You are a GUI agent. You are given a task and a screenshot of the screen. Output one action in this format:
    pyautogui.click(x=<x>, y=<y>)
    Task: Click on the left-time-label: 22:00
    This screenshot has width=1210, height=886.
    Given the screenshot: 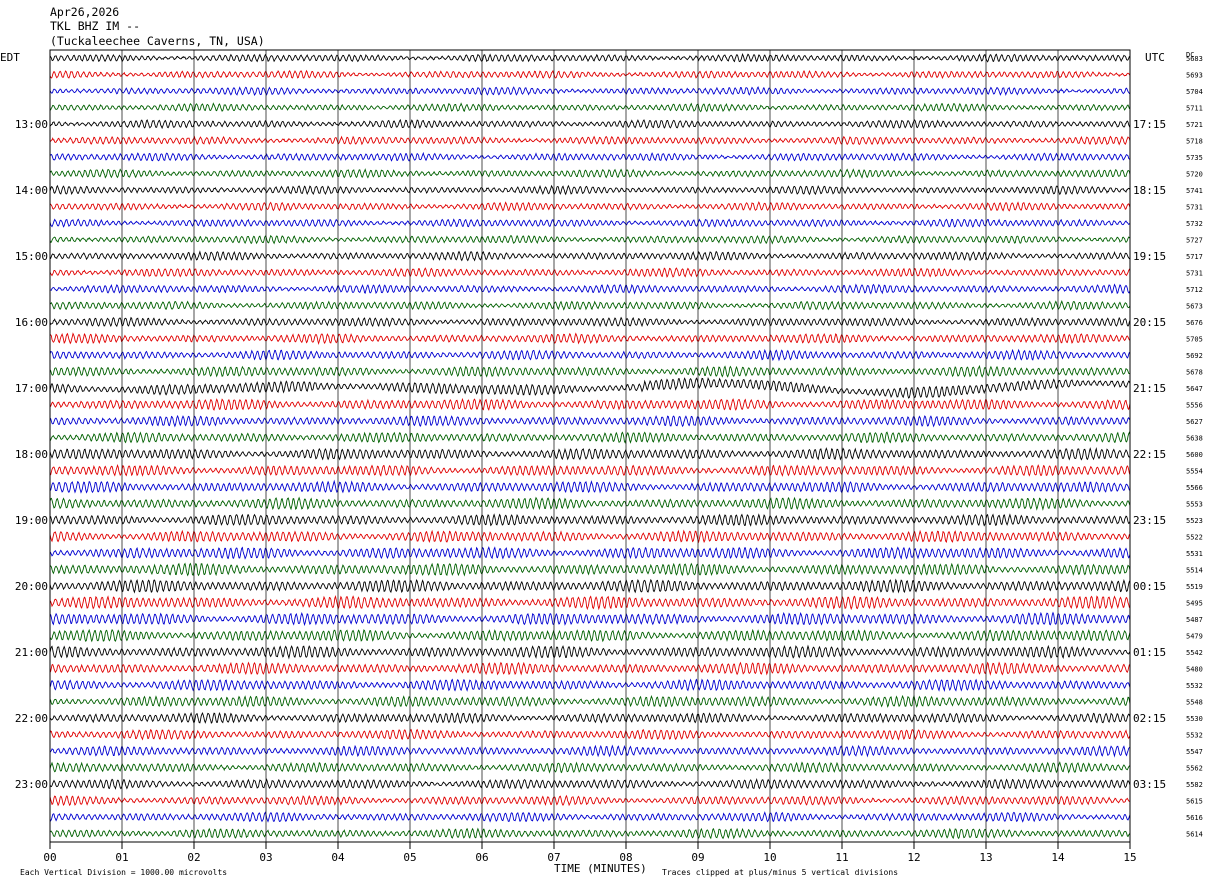 What is the action you would take?
    pyautogui.click(x=31, y=718)
    